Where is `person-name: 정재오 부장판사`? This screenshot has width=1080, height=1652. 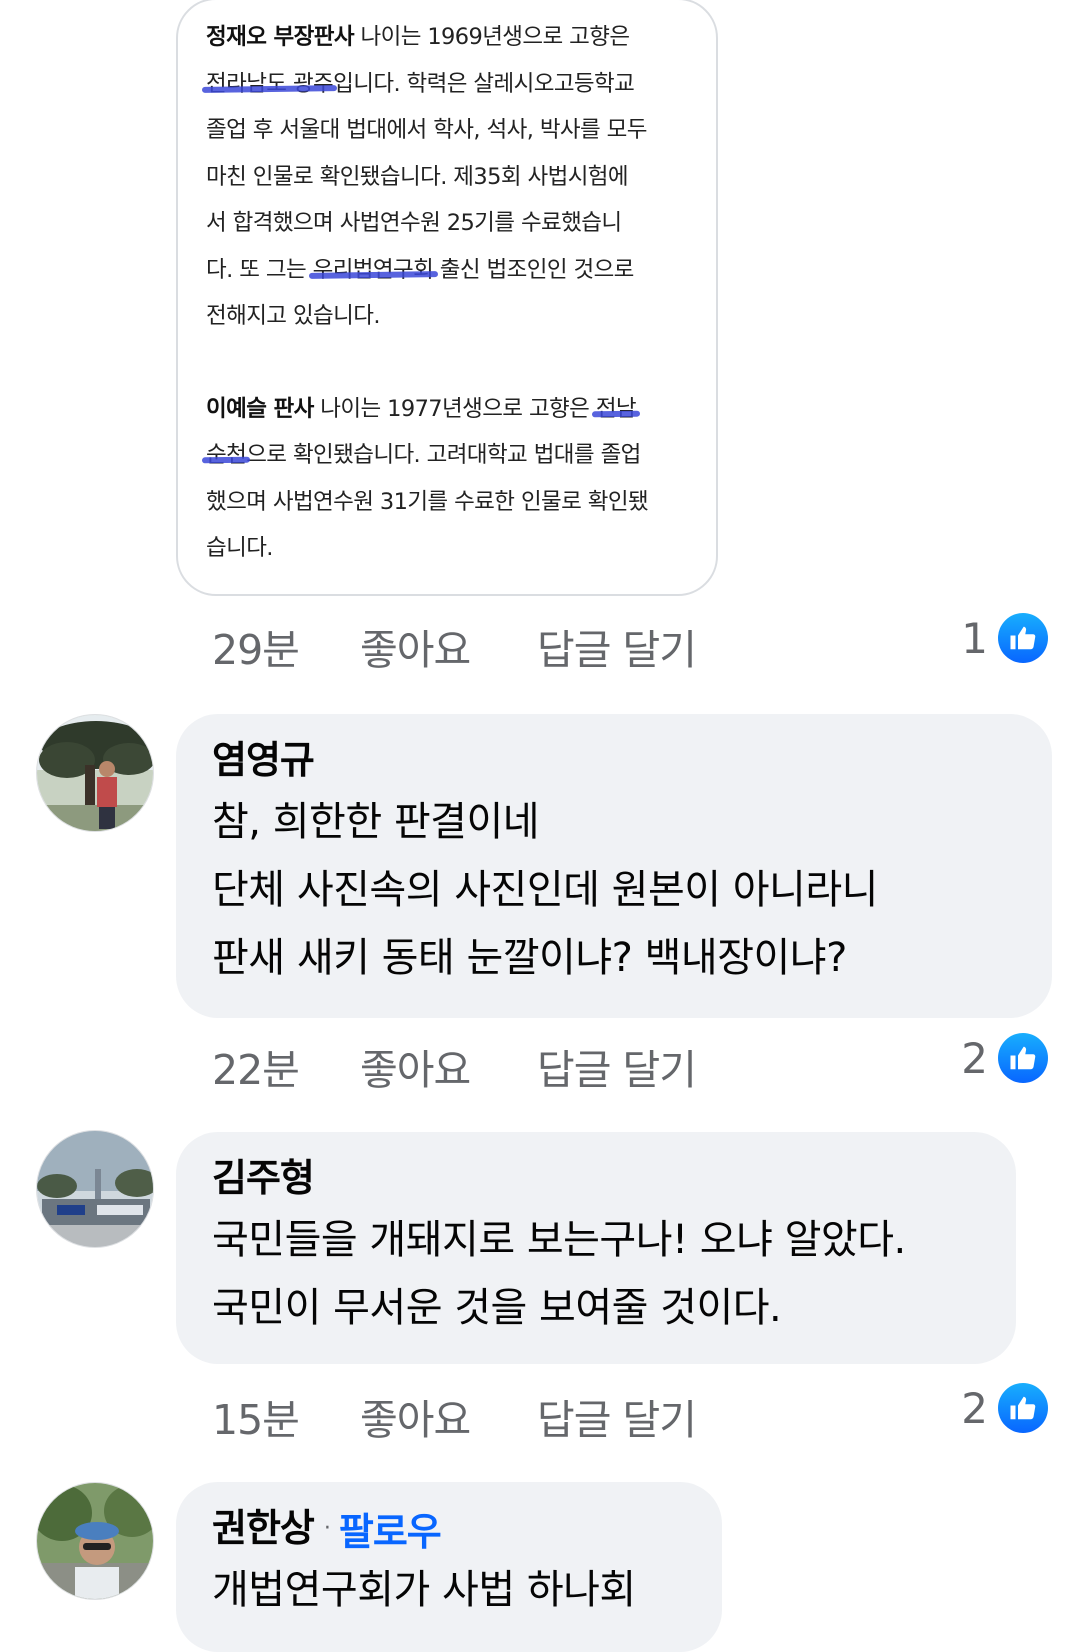 person-name: 정재오 부장판사 is located at coordinates (280, 37).